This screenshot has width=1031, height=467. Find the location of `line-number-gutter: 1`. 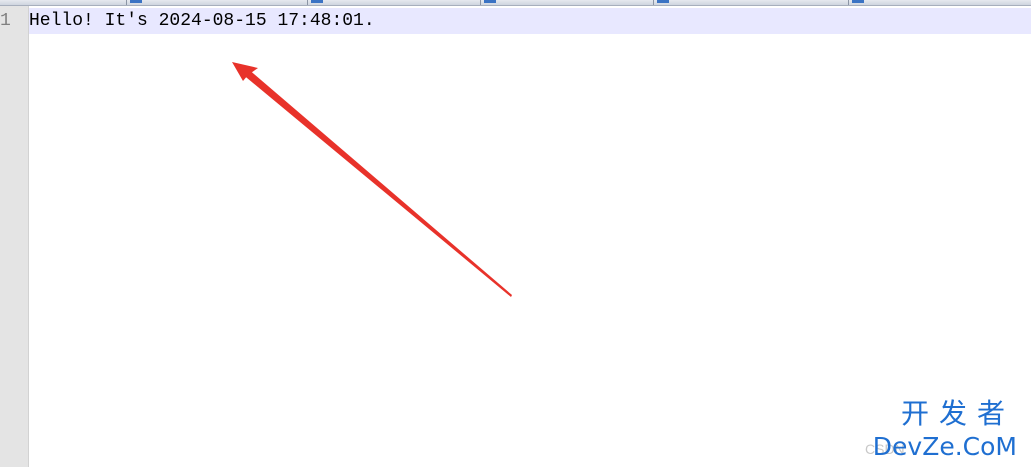

line-number-gutter: 1 is located at coordinates (14, 236).